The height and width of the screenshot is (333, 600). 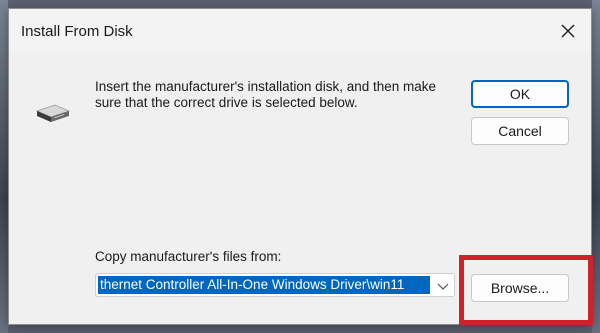 I want to click on copy-files-label: Copy manufacturer's files from:, so click(x=188, y=256).